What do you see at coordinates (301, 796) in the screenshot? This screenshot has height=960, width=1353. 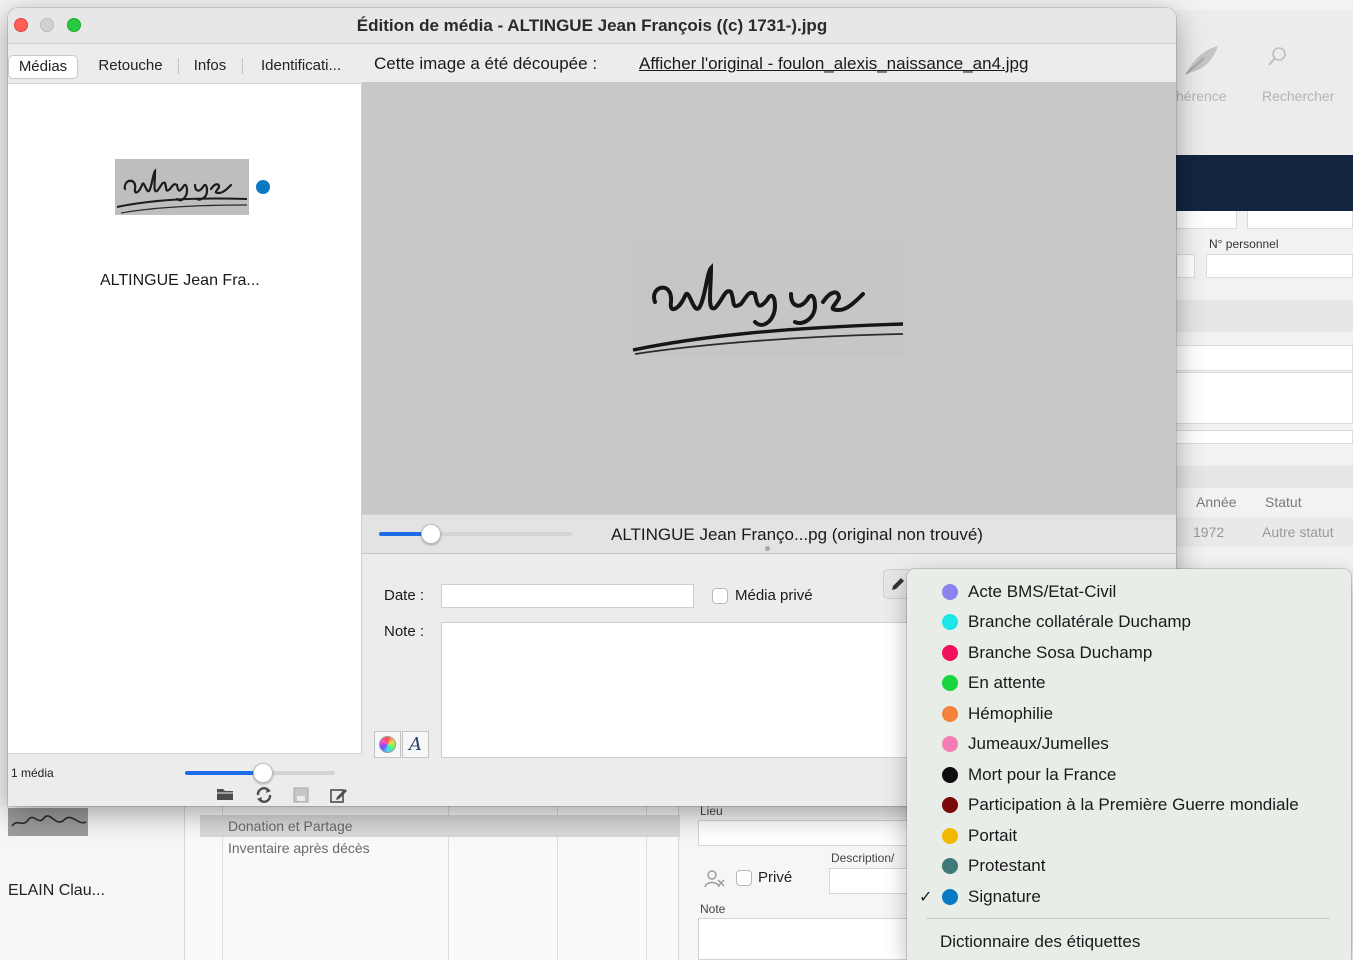 I see `save-icon` at bounding box center [301, 796].